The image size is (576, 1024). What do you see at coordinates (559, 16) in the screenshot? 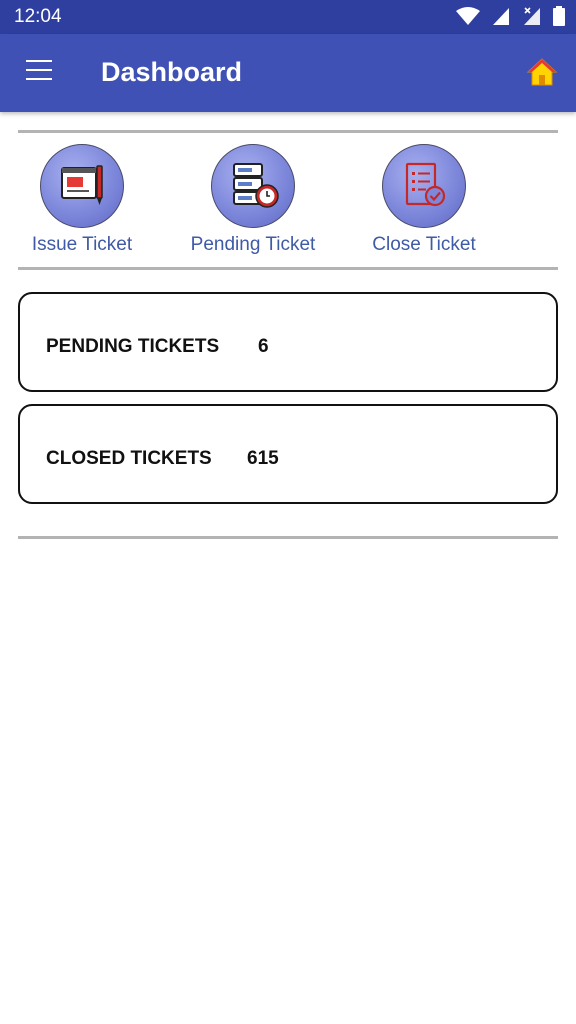
I see `battery-icon` at bounding box center [559, 16].